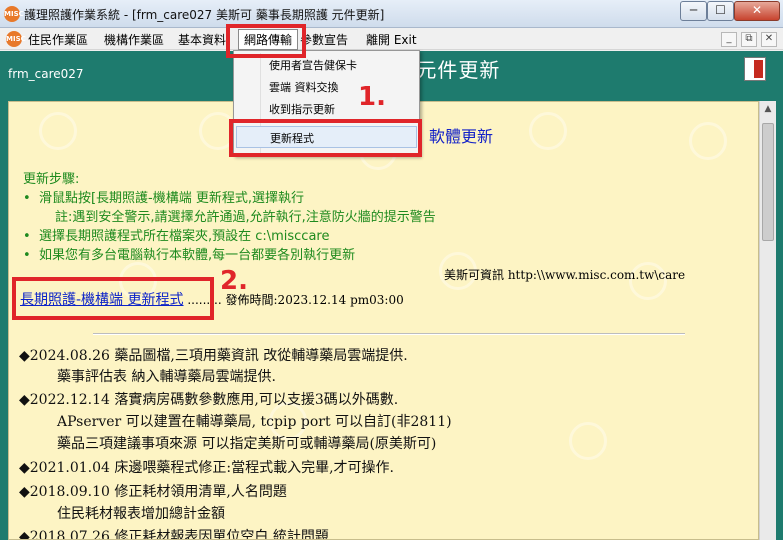 This screenshot has height=540, width=783. What do you see at coordinates (202, 39) in the screenshot?
I see `menu-basic-data: 基本資料` at bounding box center [202, 39].